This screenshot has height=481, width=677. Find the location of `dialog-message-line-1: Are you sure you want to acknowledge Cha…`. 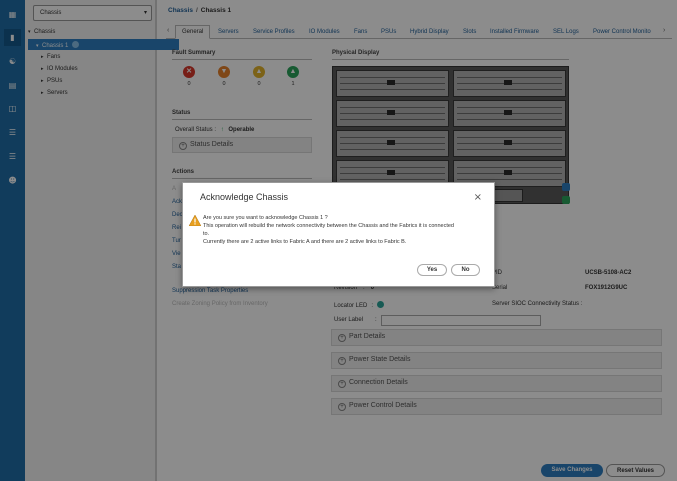

dialog-message-line-1: Are you sure you want to acknowledge Cha… is located at coordinates (265, 218).